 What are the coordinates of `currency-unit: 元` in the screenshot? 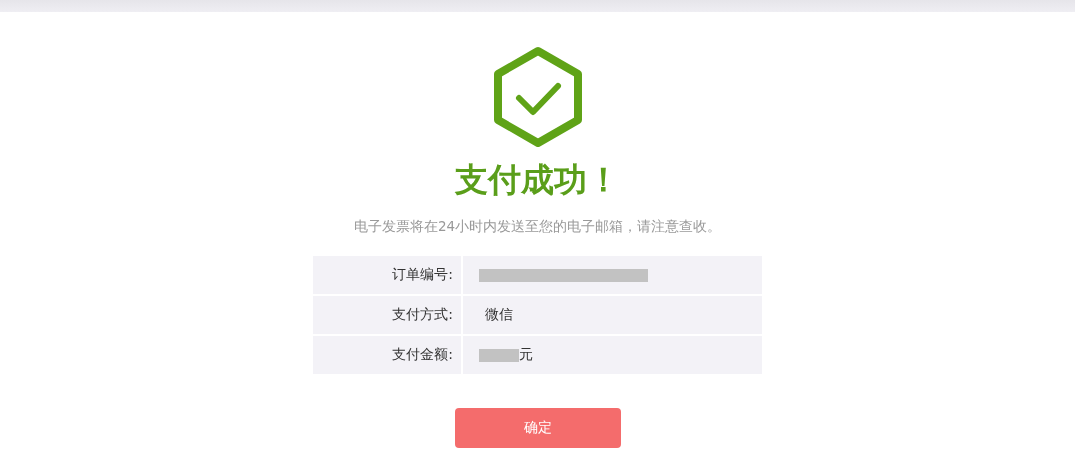 It's located at (526, 355).